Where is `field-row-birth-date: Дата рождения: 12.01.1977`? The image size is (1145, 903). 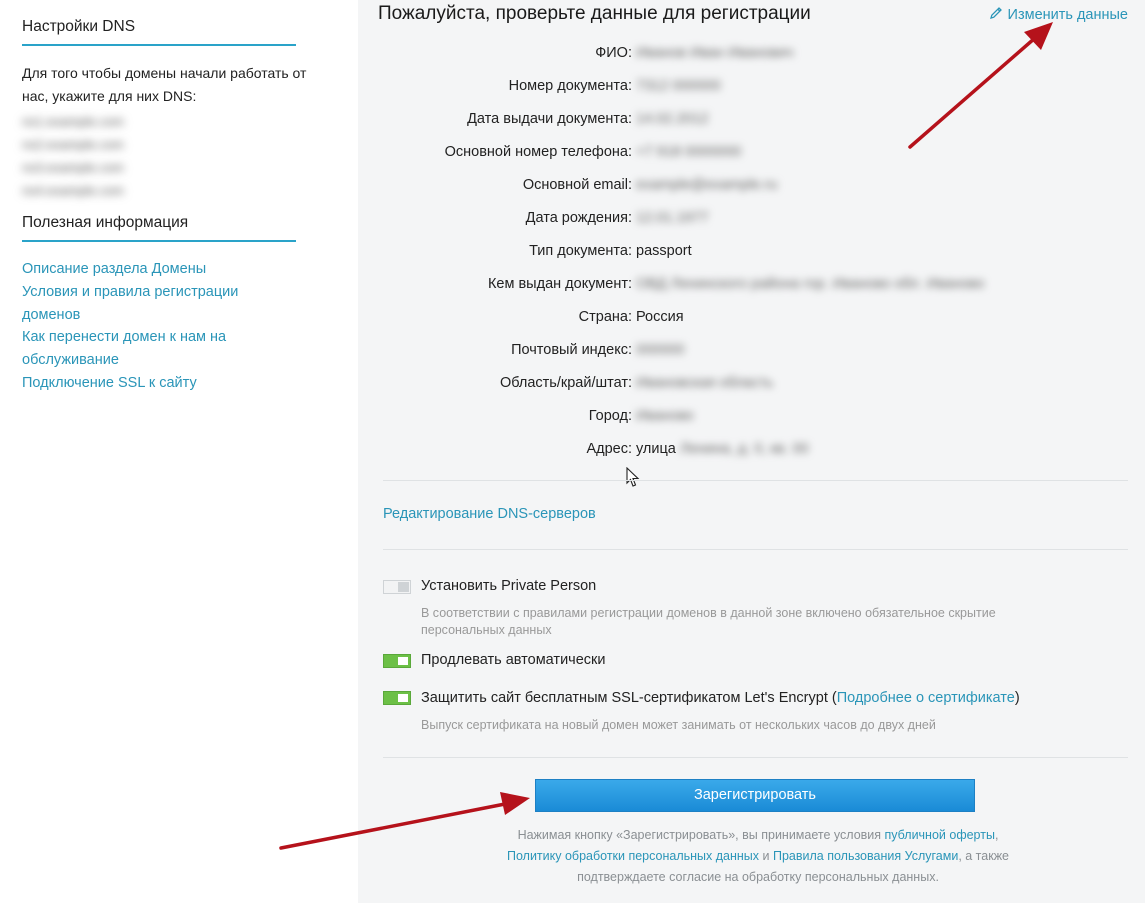 field-row-birth-date: Дата рождения: 12.01.1977 is located at coordinates (751, 218).